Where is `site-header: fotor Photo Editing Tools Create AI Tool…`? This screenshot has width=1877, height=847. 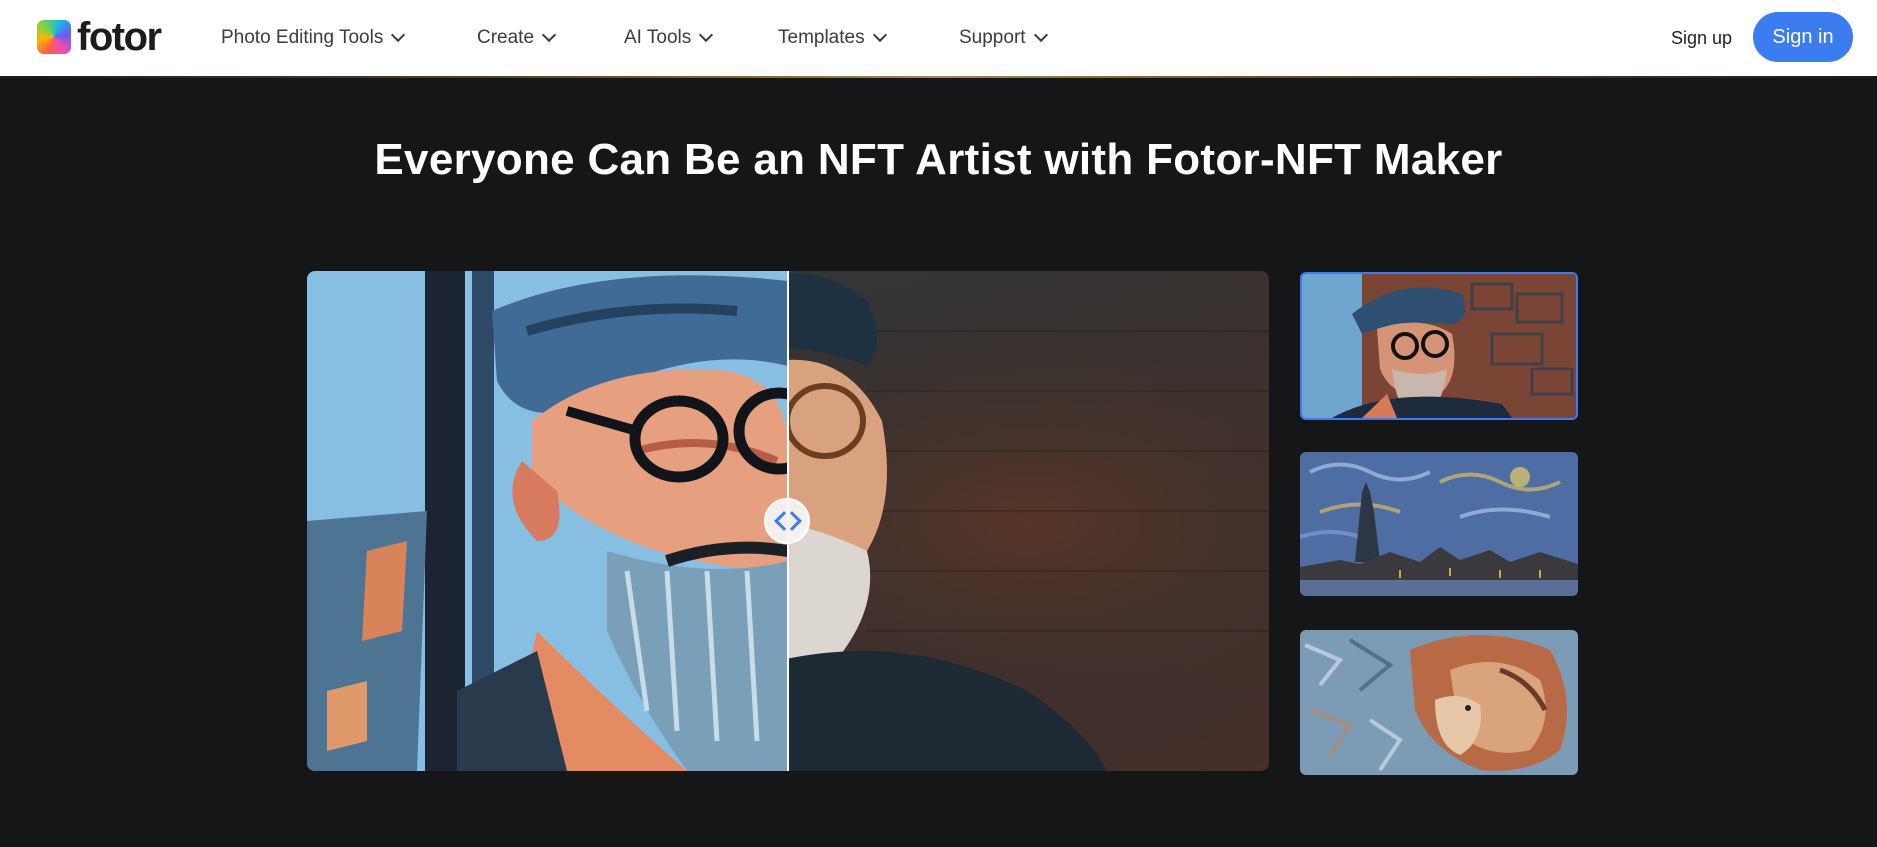
site-header: fotor Photo Editing Tools Create AI Tool… is located at coordinates (938, 38).